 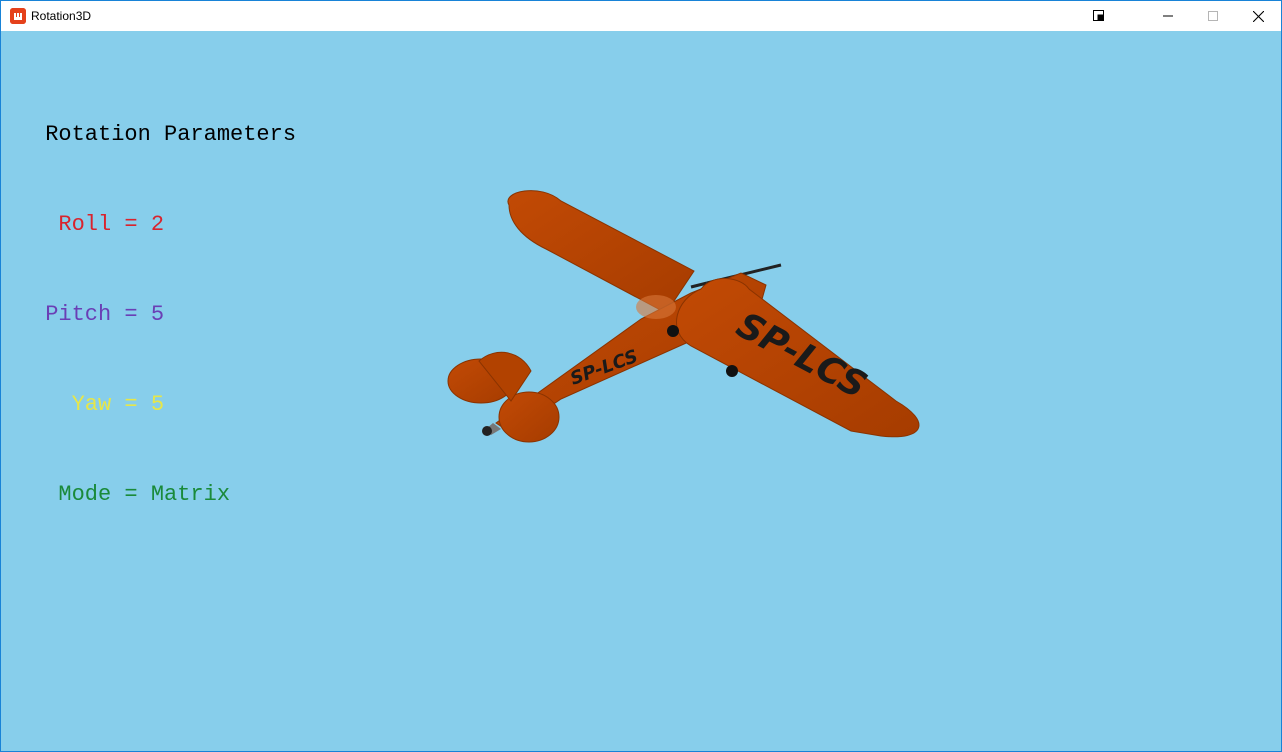 I want to click on left-wing, so click(x=601, y=252).